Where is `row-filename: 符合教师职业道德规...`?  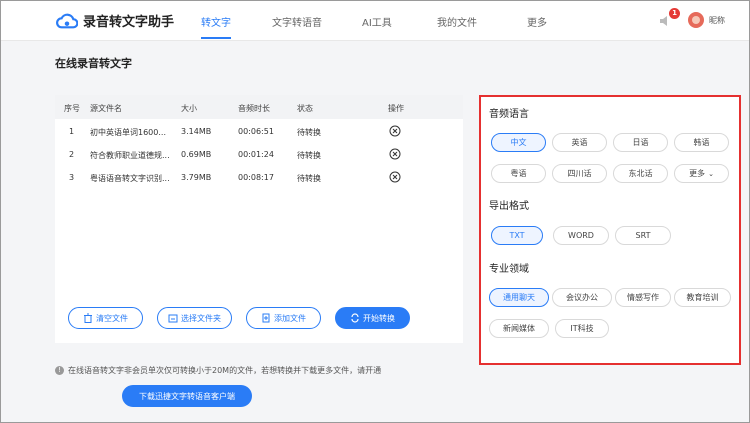
row-filename: 符合教师职业道德规... is located at coordinates (130, 155).